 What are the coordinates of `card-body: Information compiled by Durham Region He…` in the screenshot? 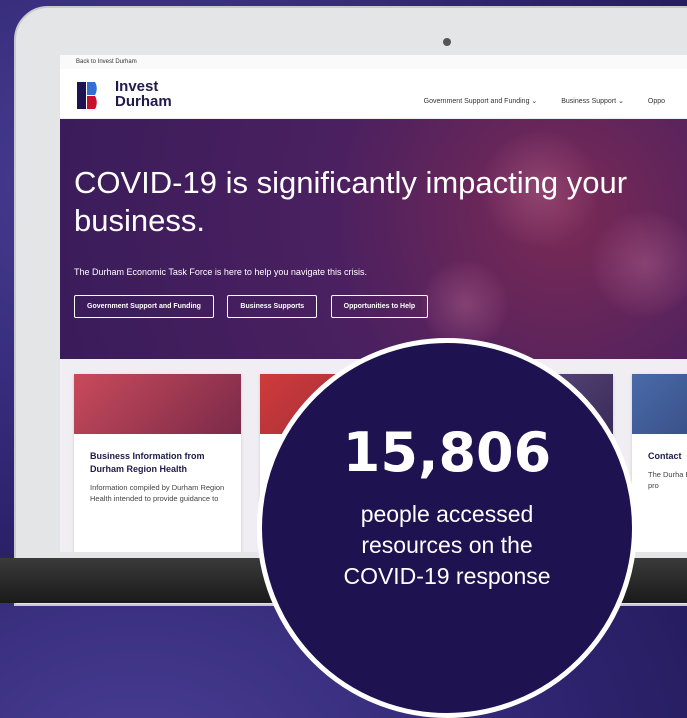 It's located at (157, 493).